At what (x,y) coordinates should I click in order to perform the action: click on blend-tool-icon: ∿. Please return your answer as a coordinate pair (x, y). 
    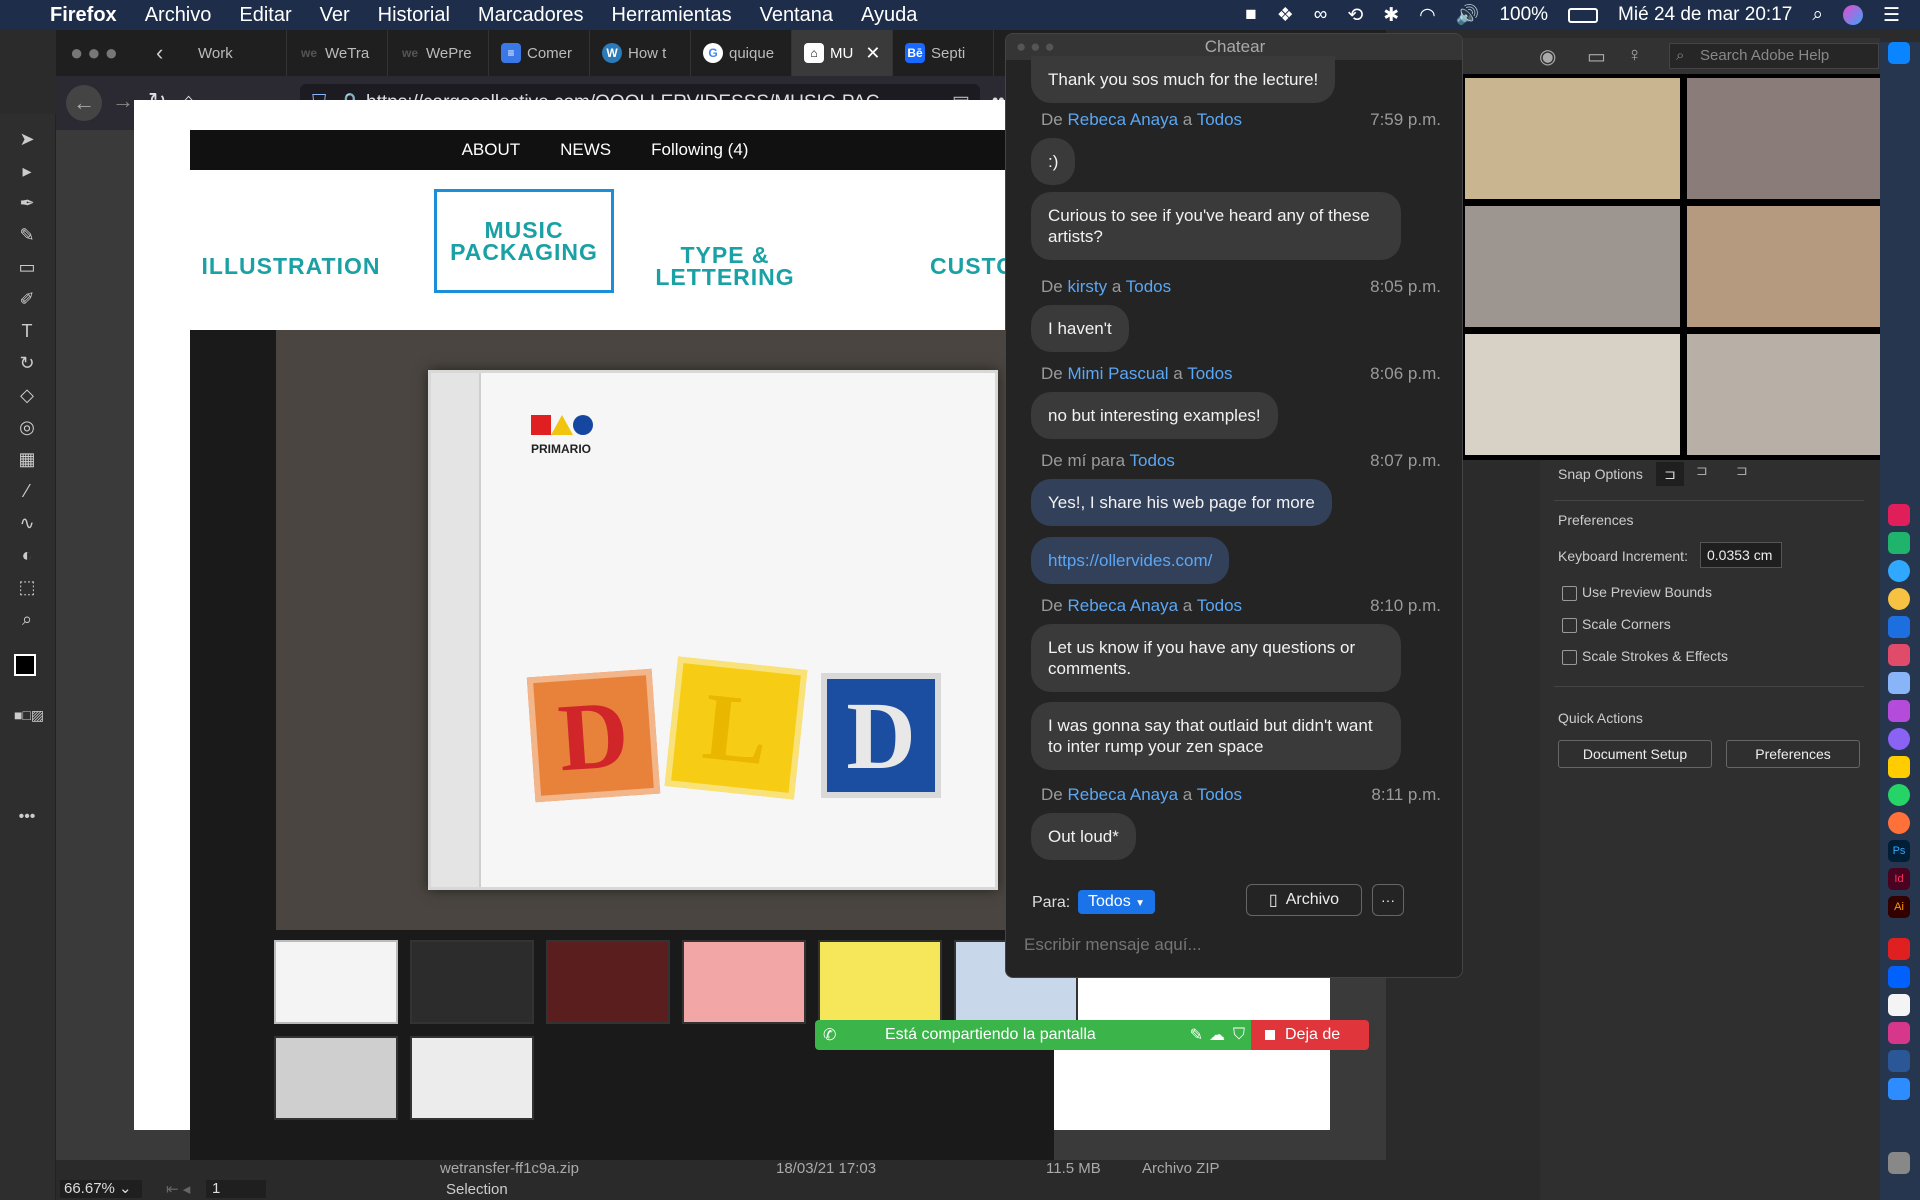
    Looking at the image, I should click on (27, 523).